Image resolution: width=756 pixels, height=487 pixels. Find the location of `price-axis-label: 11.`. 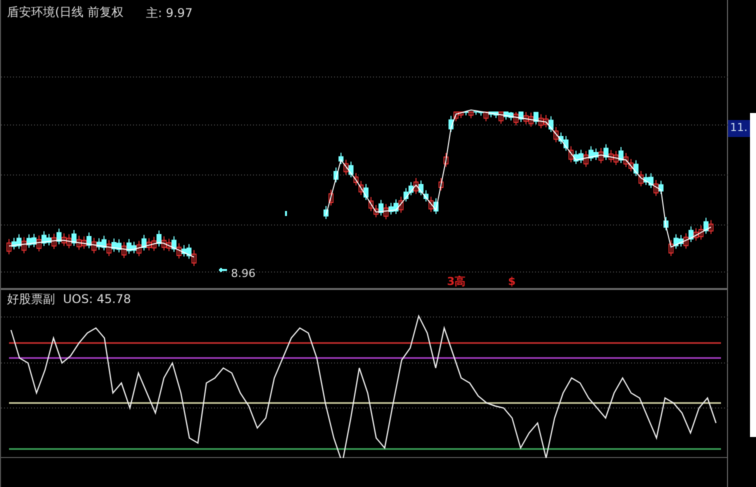

price-axis-label: 11. is located at coordinates (739, 128).